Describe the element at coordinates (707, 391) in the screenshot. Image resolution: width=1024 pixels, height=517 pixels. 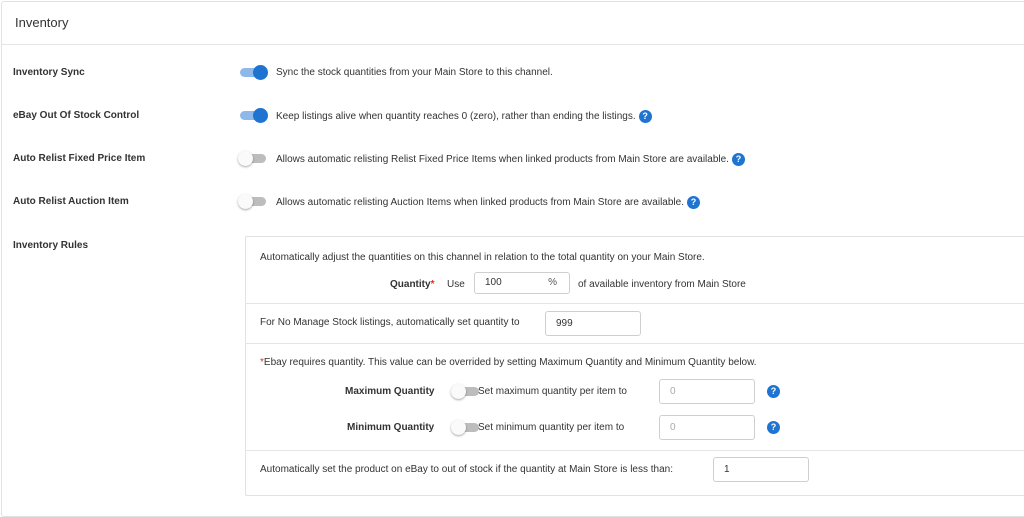
I see `maximum-quantity-input: 0` at that location.